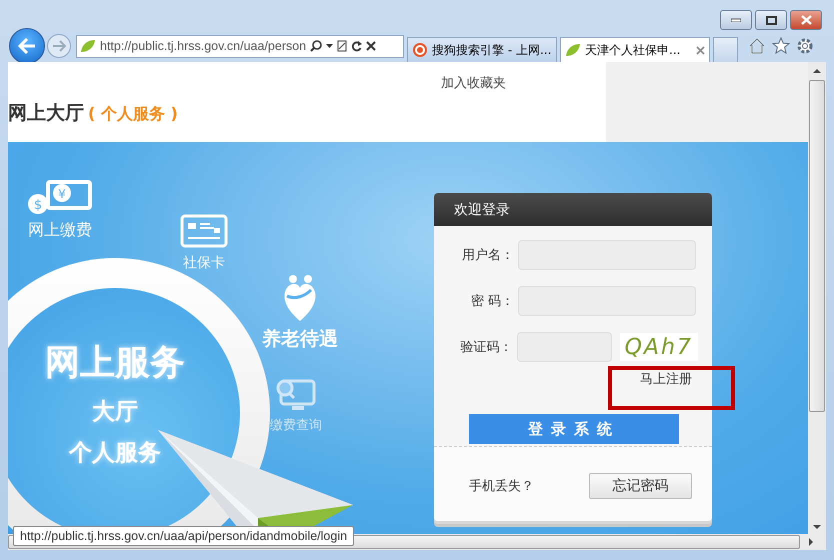 This screenshot has height=560, width=834. I want to click on settings-icon, so click(805, 46).